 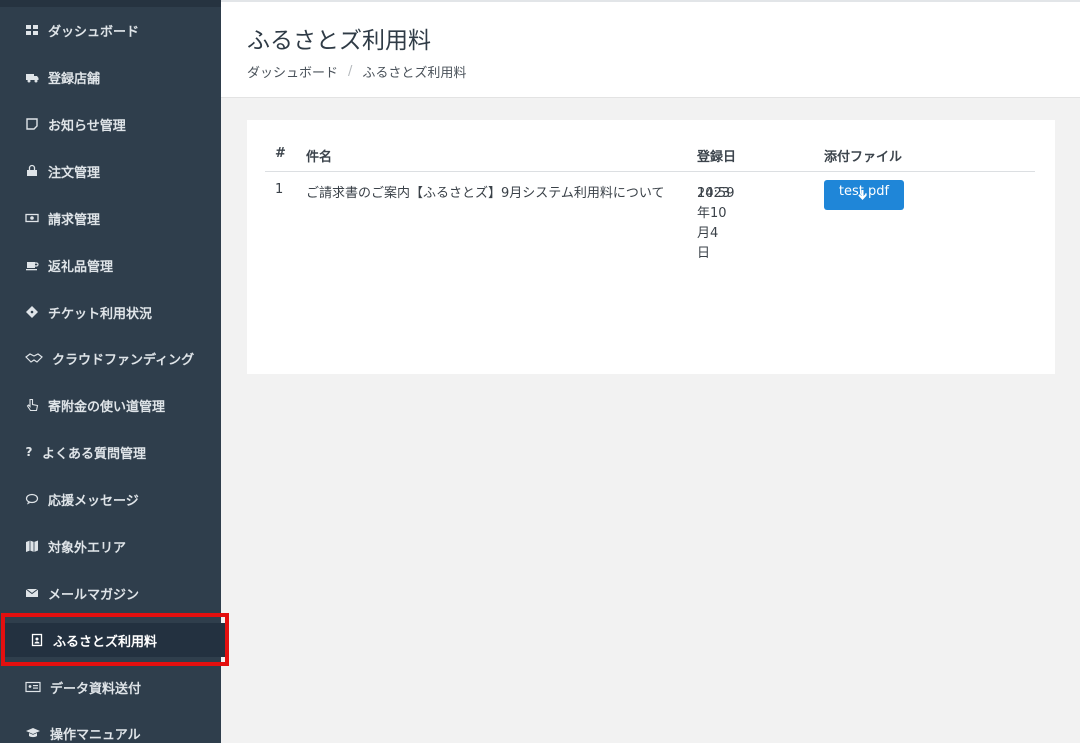 I want to click on sidebar-item-label: クラウドファンディング, so click(x=123, y=360).